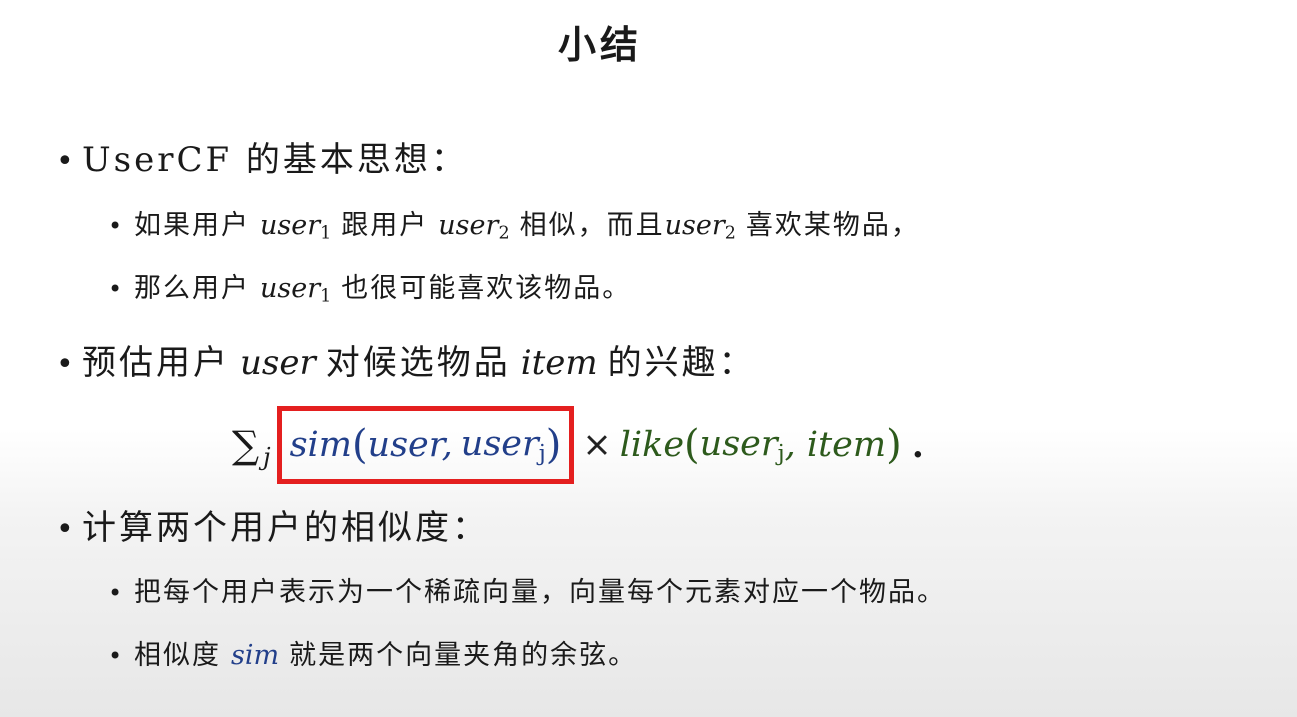 The height and width of the screenshot is (717, 1297). I want to click on text-segment: 计算两个用户的相似度：, so click(285, 528).